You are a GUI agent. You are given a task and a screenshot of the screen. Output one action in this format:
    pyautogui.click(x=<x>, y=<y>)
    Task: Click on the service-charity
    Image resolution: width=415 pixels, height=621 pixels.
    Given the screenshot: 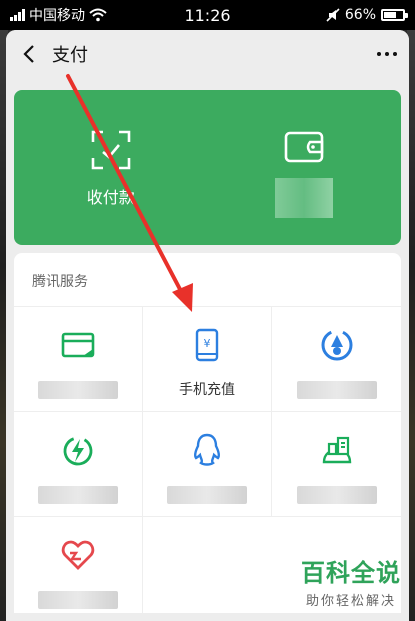 What is the action you would take?
    pyautogui.click(x=78, y=565)
    